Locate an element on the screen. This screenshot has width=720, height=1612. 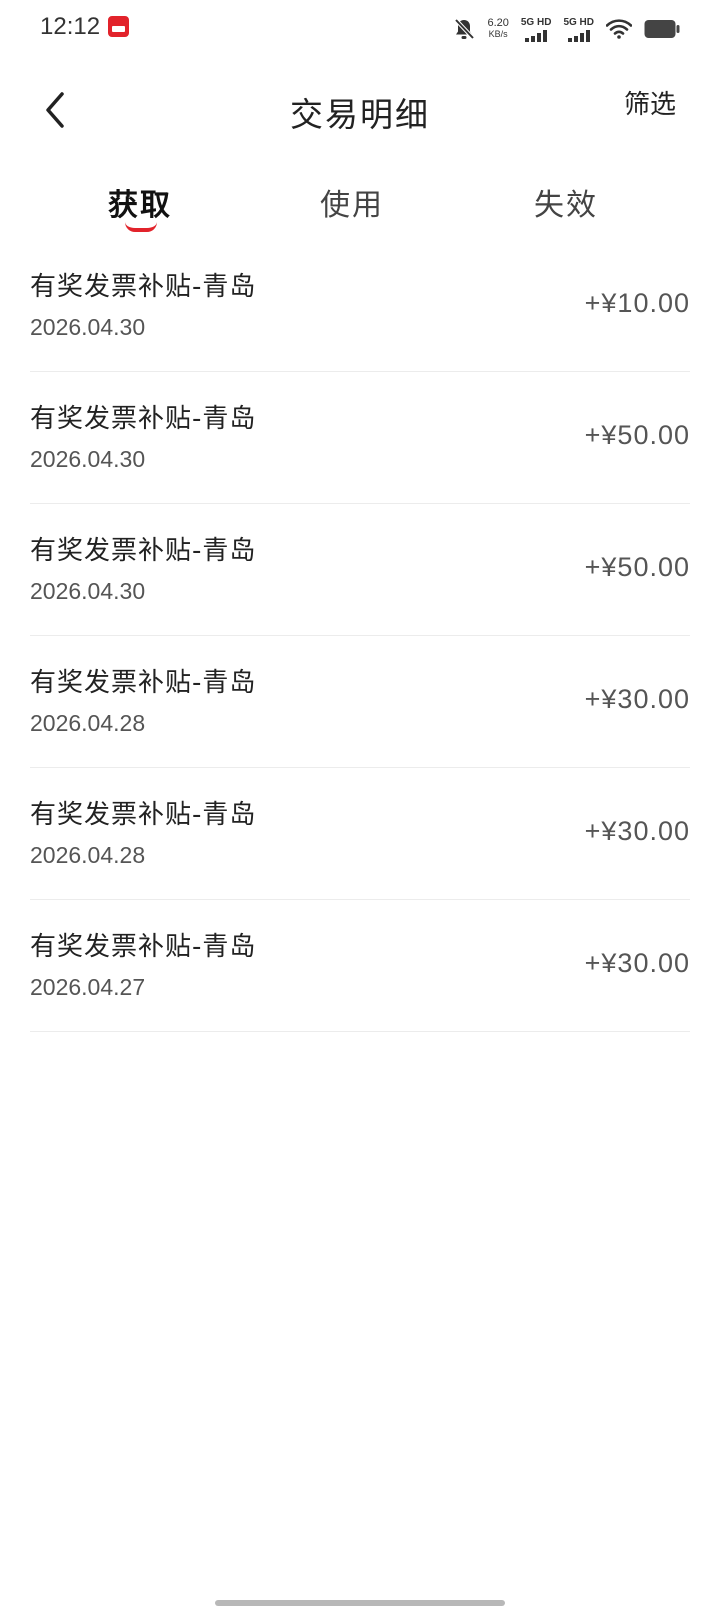
network-speed-value: 6.20 is located at coordinates (498, 23).